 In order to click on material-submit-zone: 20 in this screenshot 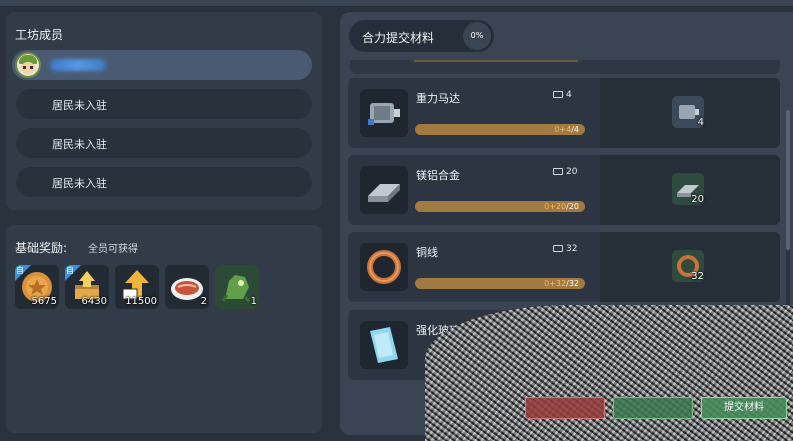, I will do `click(690, 190)`.